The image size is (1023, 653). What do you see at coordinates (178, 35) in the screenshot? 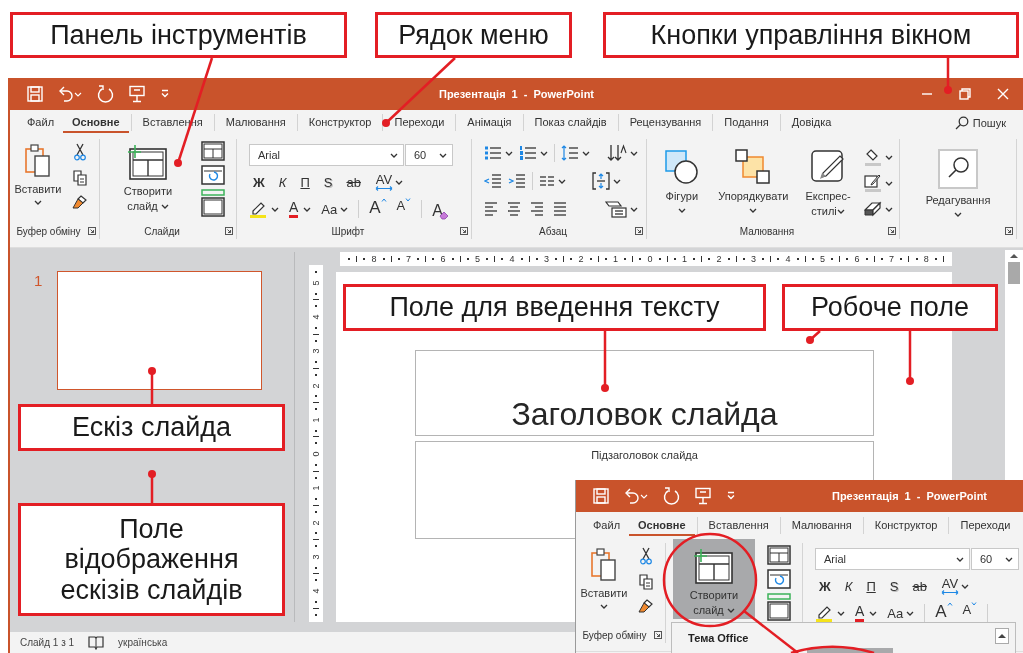
I see `callout-label: Панель інструментів` at bounding box center [178, 35].